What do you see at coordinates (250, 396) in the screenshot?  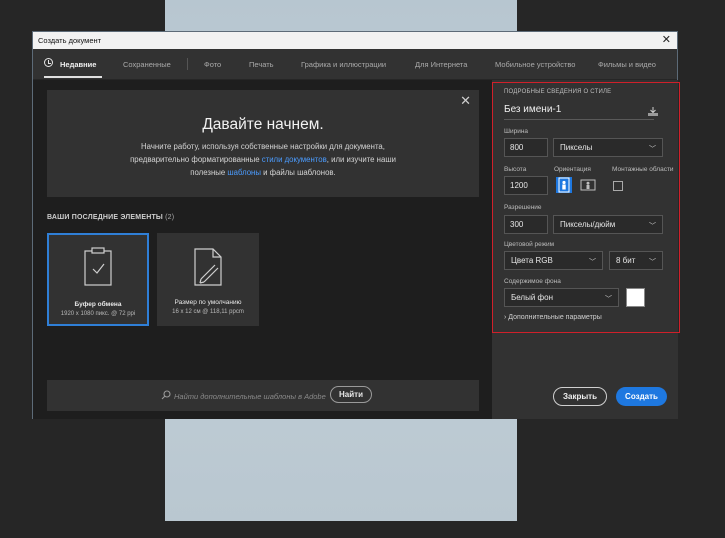 I see `search-input: Найти дополнительные шаблоны в Adobe` at bounding box center [250, 396].